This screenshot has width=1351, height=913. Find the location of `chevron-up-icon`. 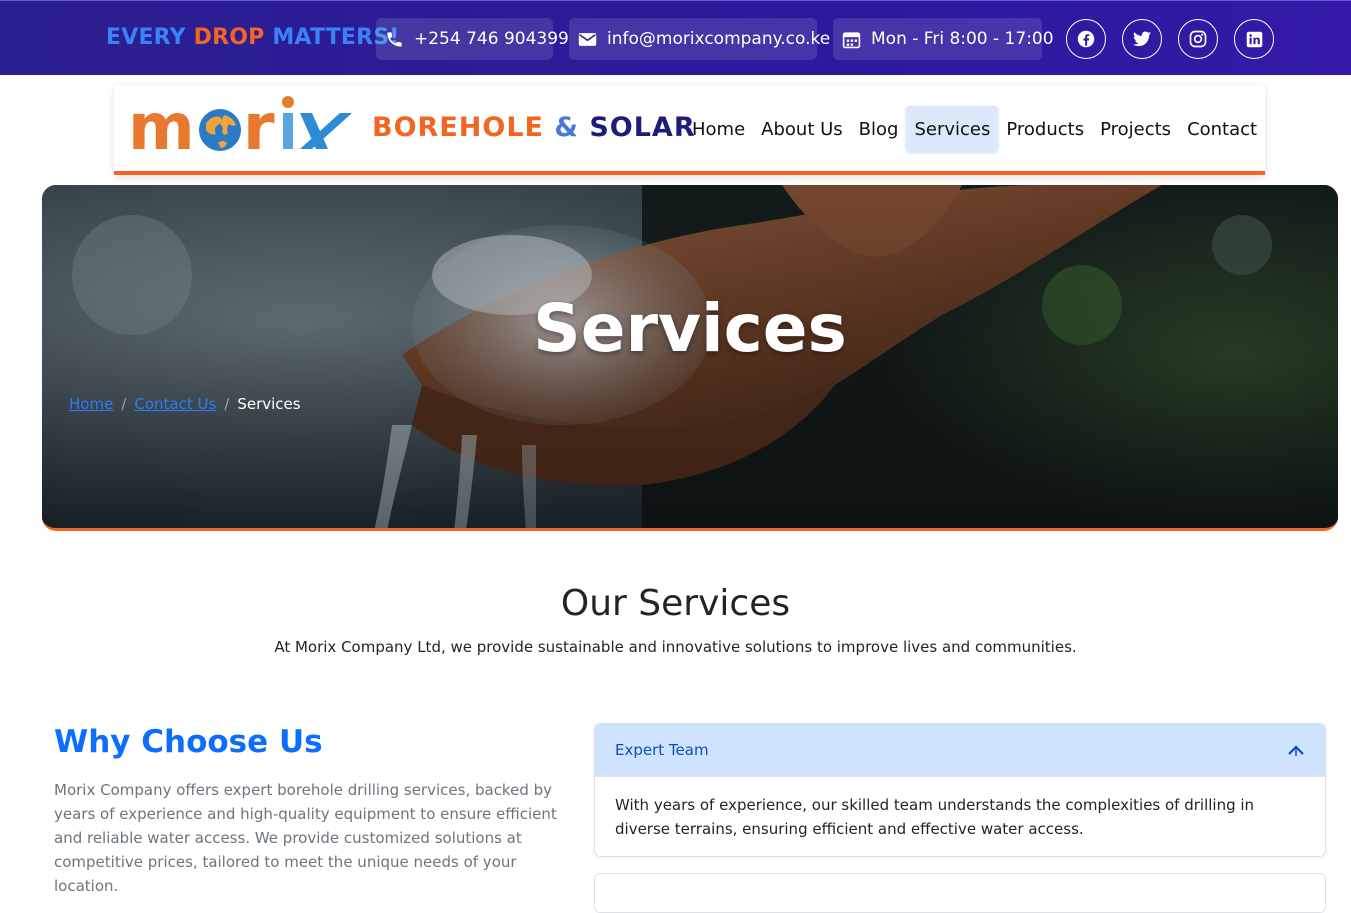

chevron-up-icon is located at coordinates (1296, 750).